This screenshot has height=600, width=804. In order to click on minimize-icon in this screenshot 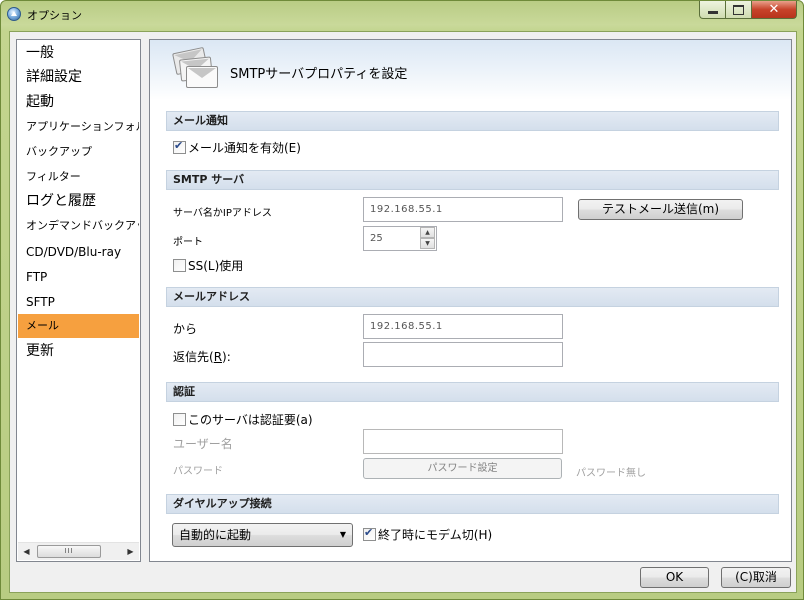, I will do `click(712, 12)`.